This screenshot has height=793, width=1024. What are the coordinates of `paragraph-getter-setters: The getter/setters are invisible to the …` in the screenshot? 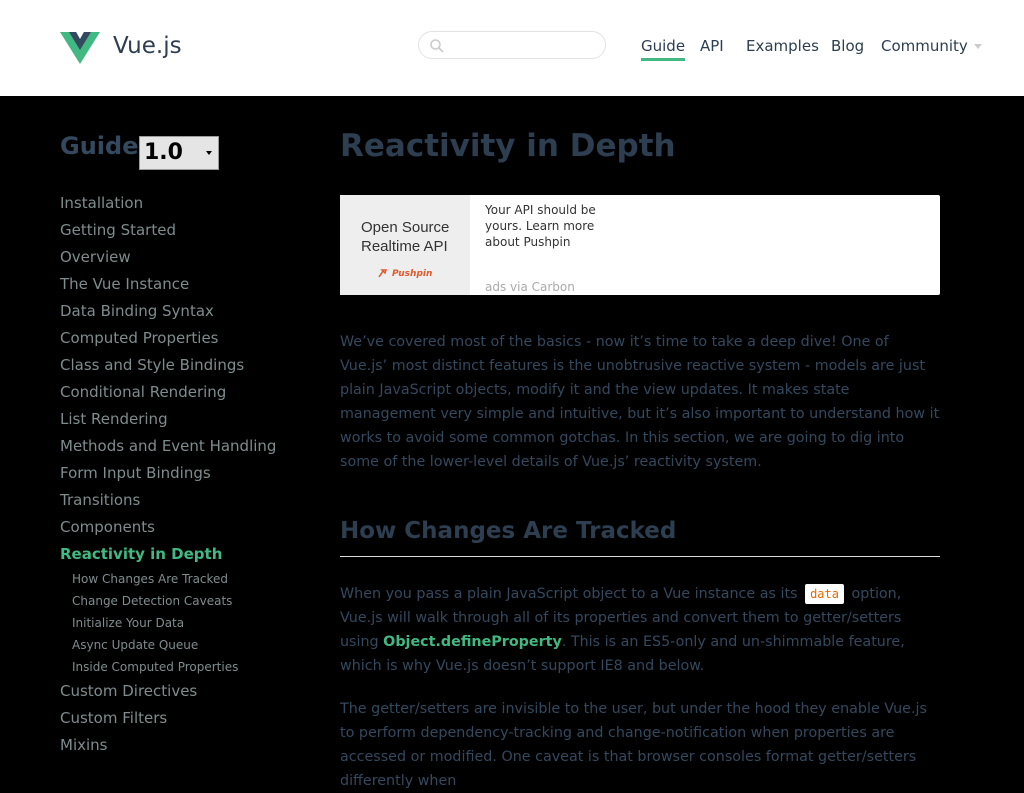 It's located at (633, 745).